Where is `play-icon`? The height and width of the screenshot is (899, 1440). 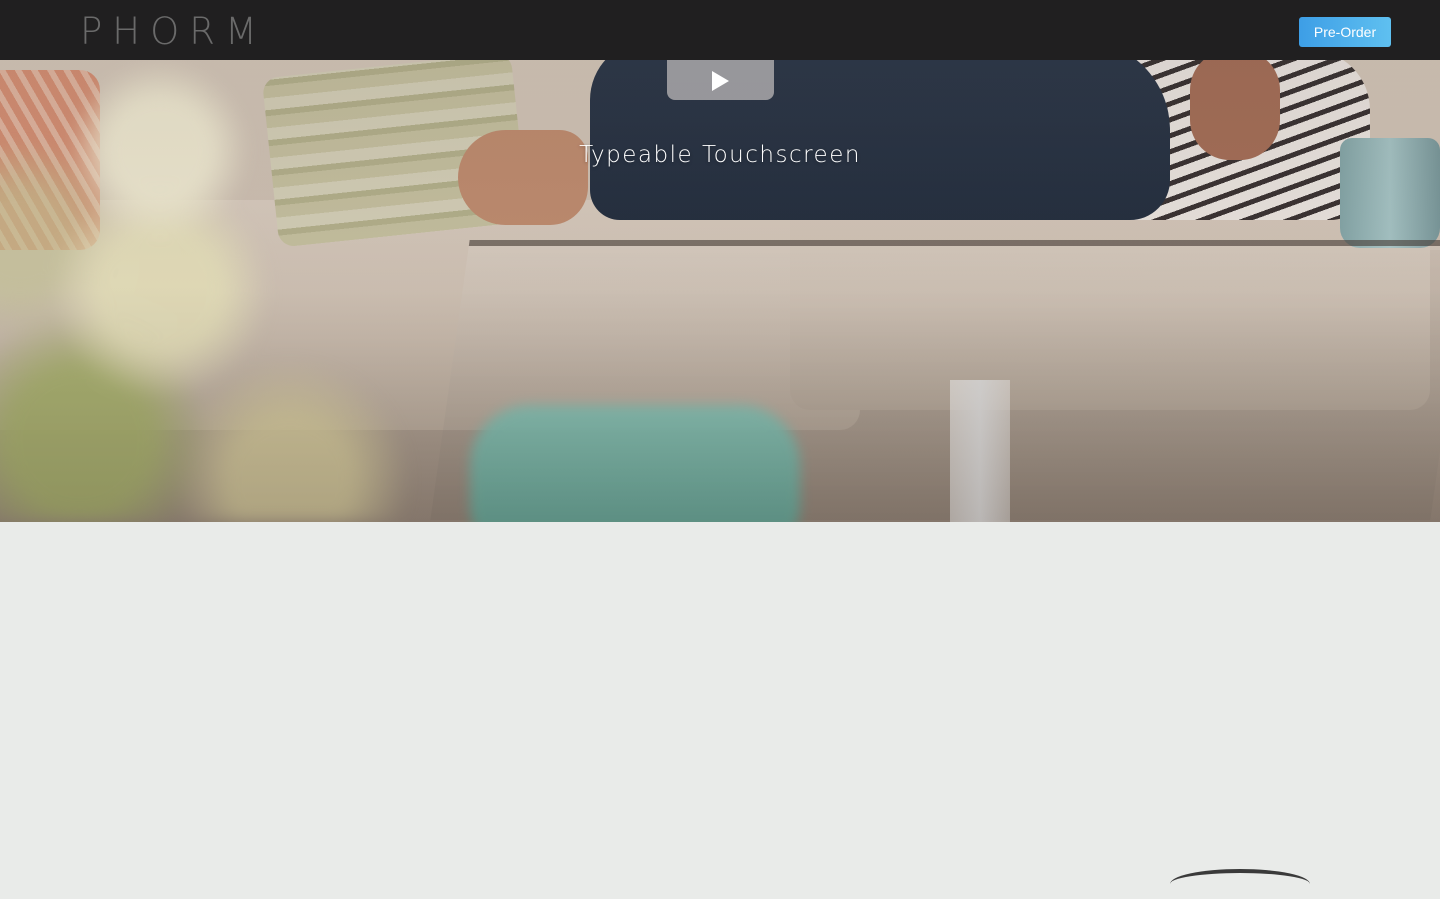 play-icon is located at coordinates (720, 81).